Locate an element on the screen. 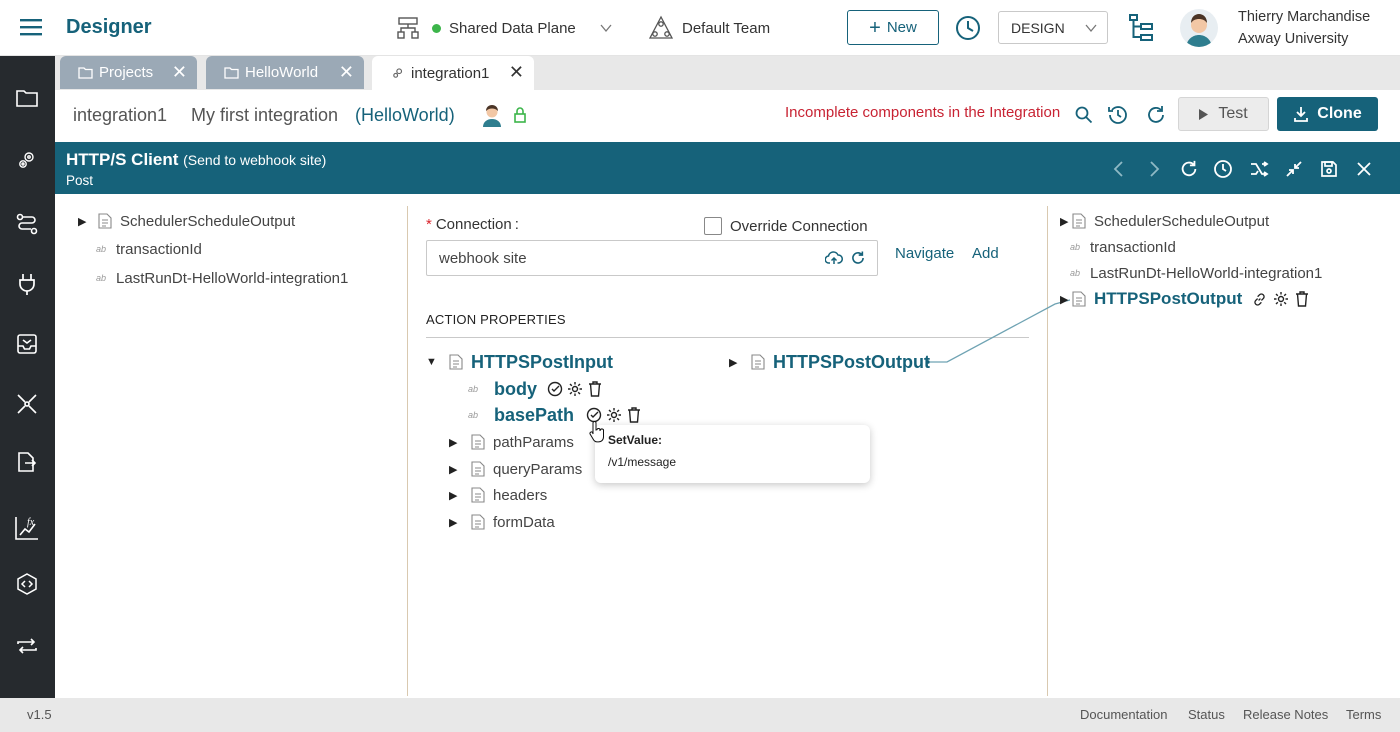 Image resolution: width=1400 pixels, height=732 pixels. team-selector: Default Team is located at coordinates (709, 27).